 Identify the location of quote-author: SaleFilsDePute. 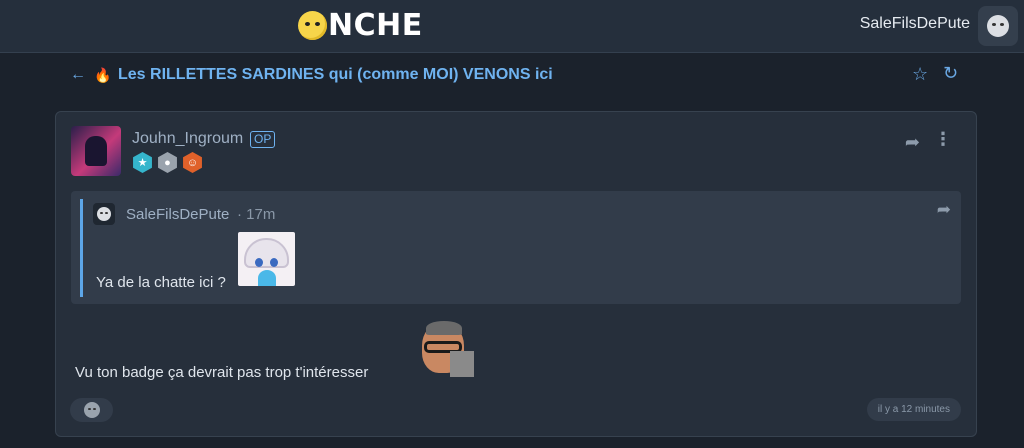
(177, 214).